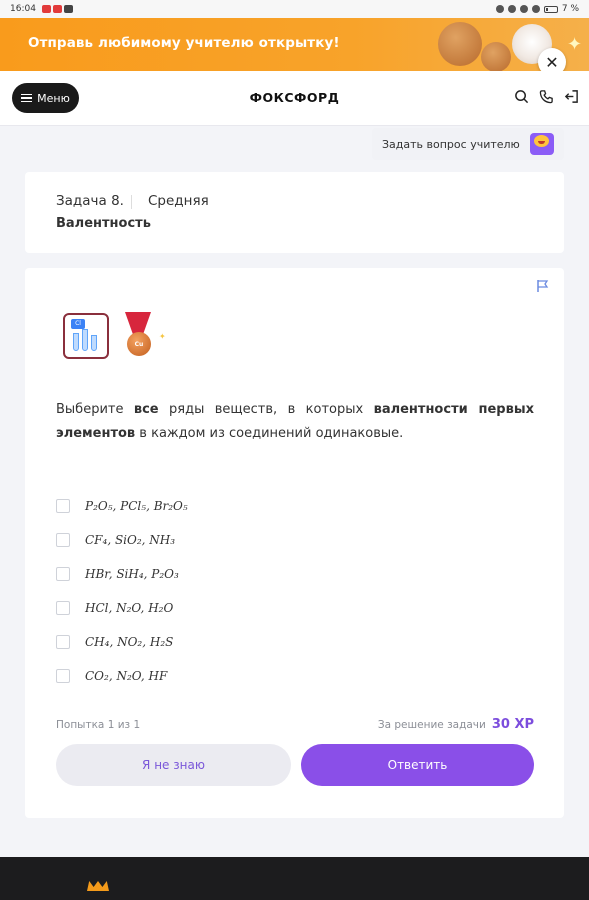 The image size is (589, 900). I want to click on task-header-card: Задача 8. Средняя Валентность, so click(294, 212).